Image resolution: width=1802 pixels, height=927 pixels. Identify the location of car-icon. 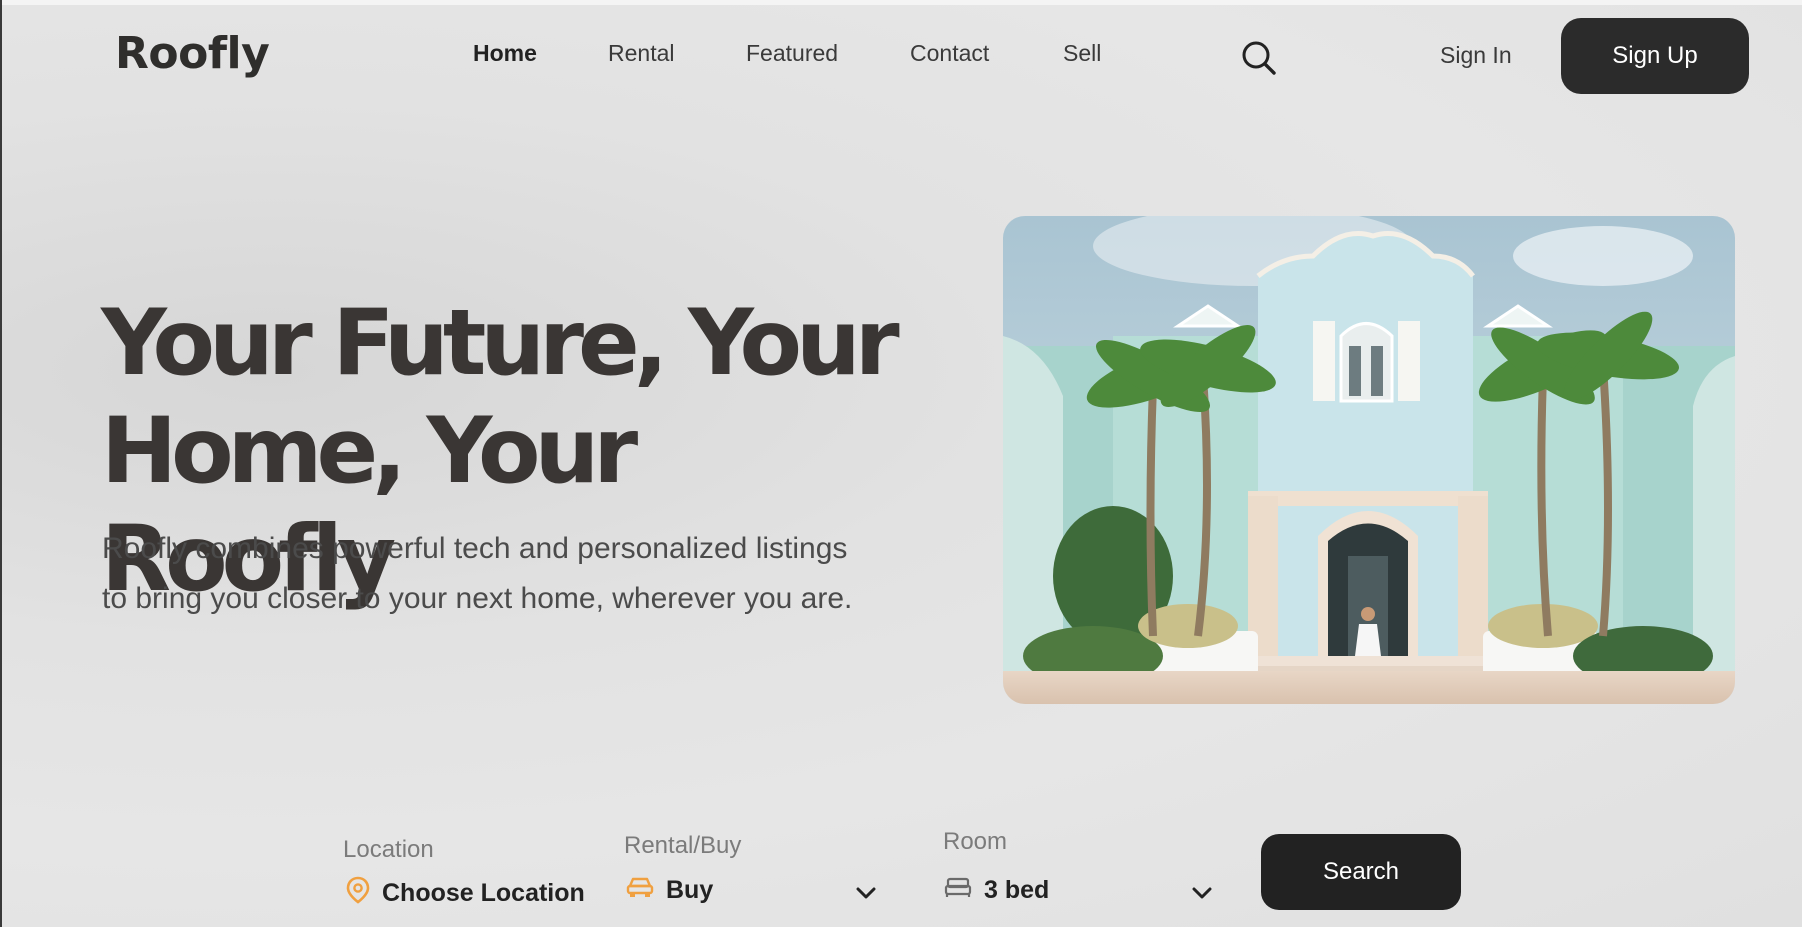
(640, 890).